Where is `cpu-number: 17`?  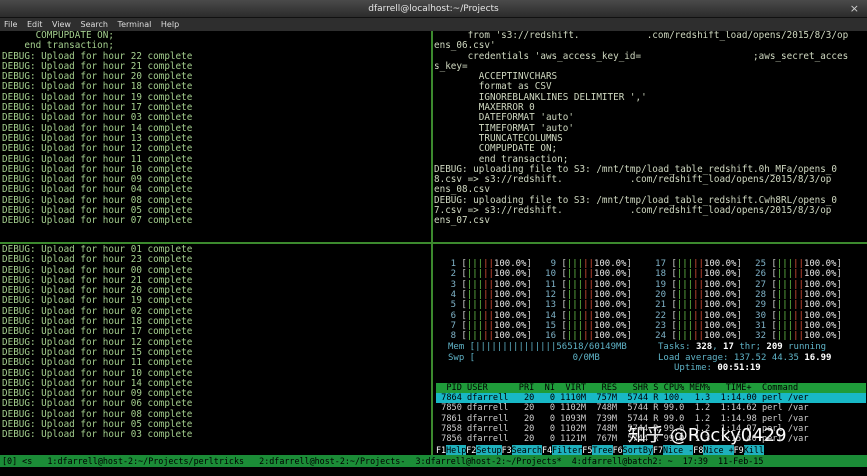
cpu-number: 17 is located at coordinates (660, 264).